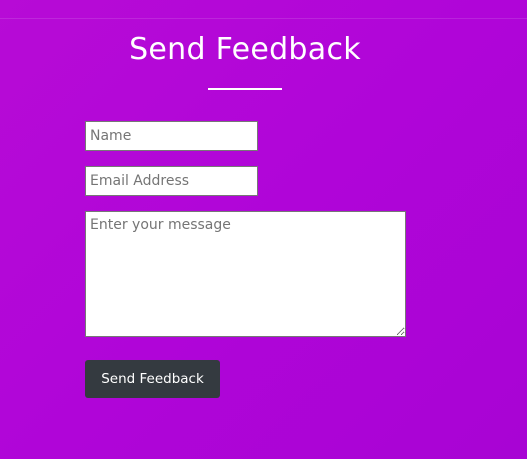 The height and width of the screenshot is (459, 527). What do you see at coordinates (245, 49) in the screenshot?
I see `page-title: Send Feedback` at bounding box center [245, 49].